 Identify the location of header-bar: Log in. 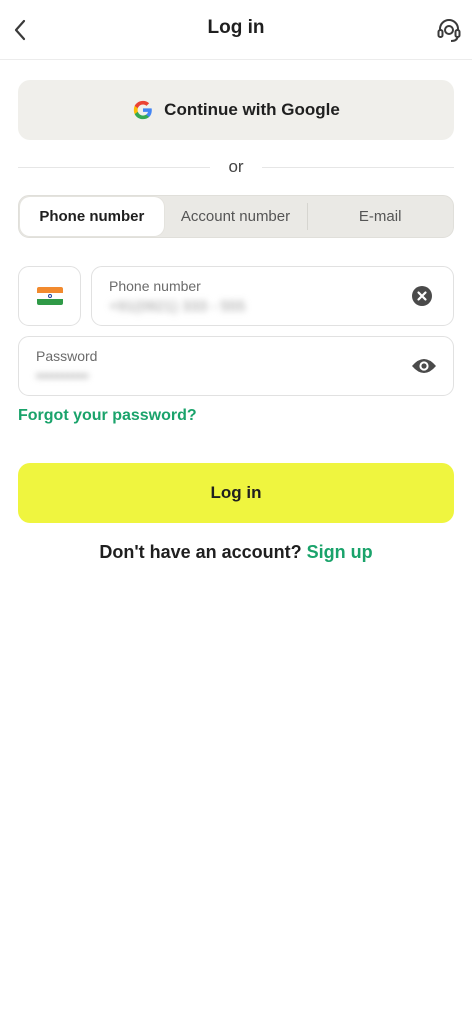
(236, 30).